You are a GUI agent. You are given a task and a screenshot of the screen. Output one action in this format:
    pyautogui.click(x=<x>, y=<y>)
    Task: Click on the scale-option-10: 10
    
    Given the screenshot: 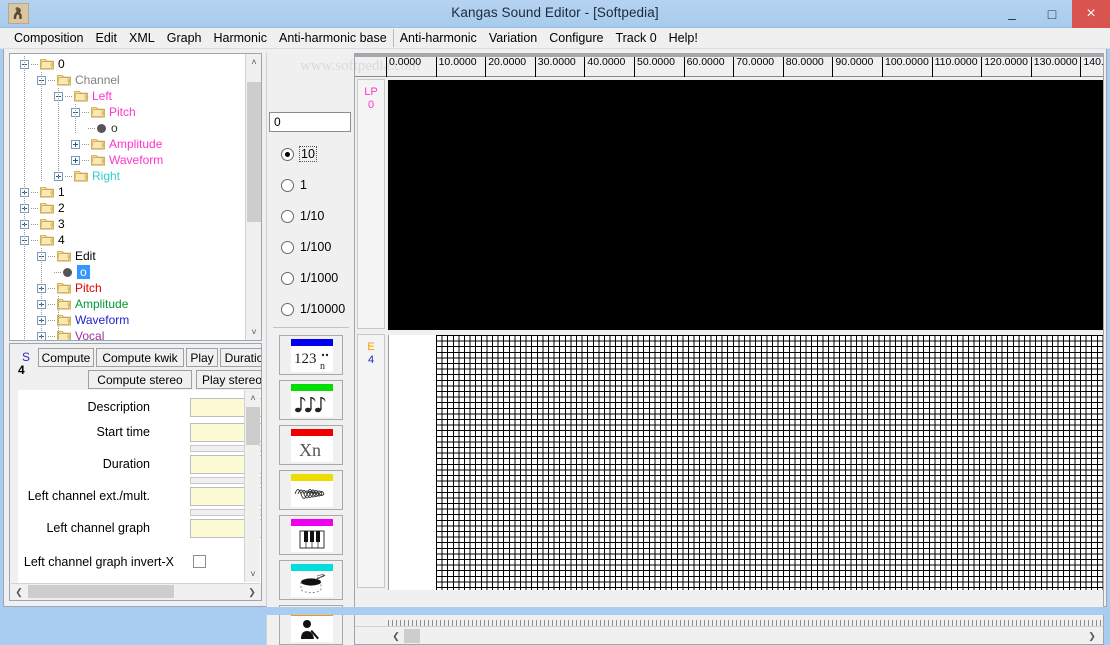 What is the action you would take?
    pyautogui.click(x=299, y=154)
    